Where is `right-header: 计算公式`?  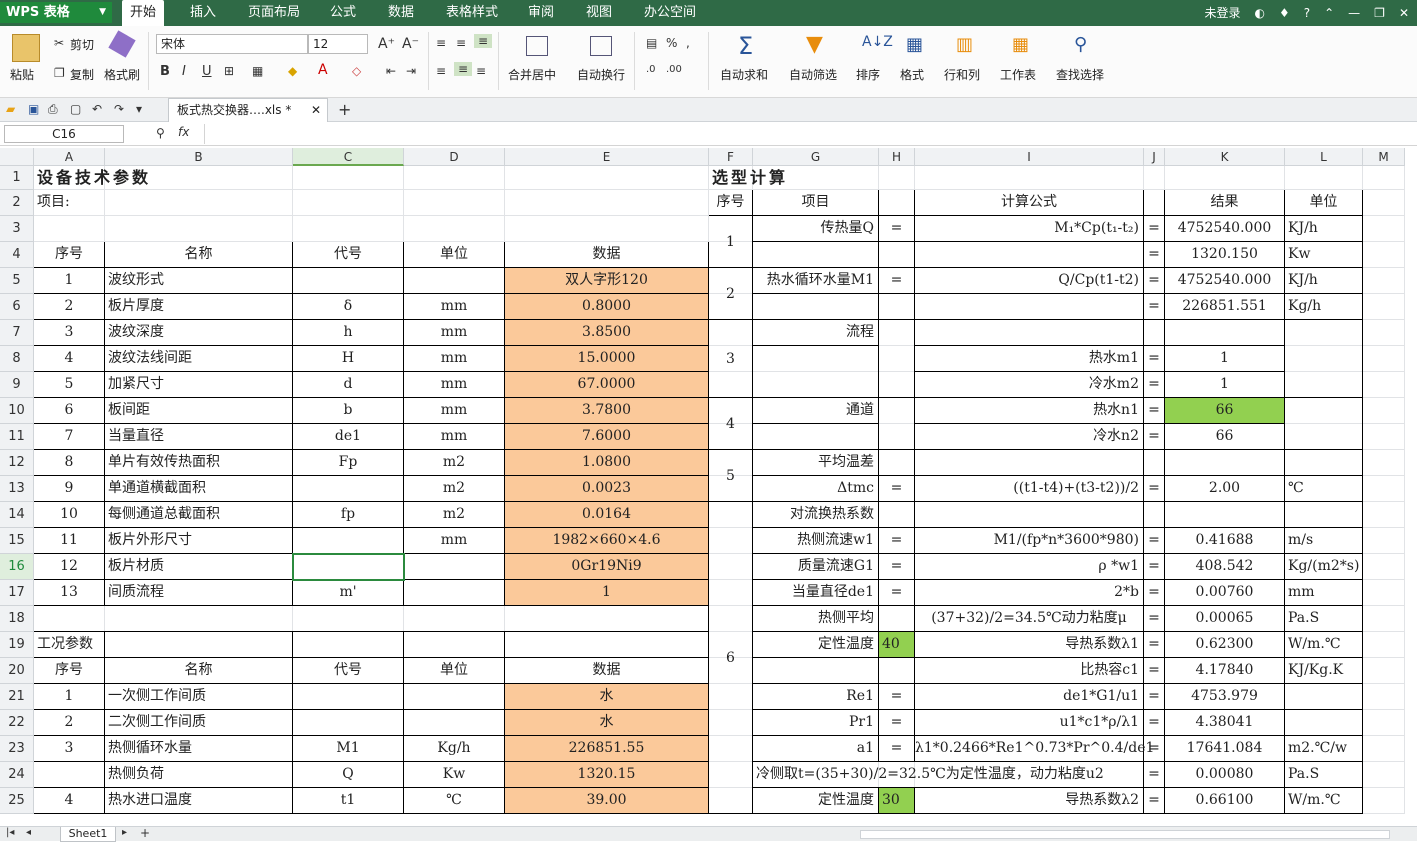 right-header: 计算公式 is located at coordinates (1029, 203).